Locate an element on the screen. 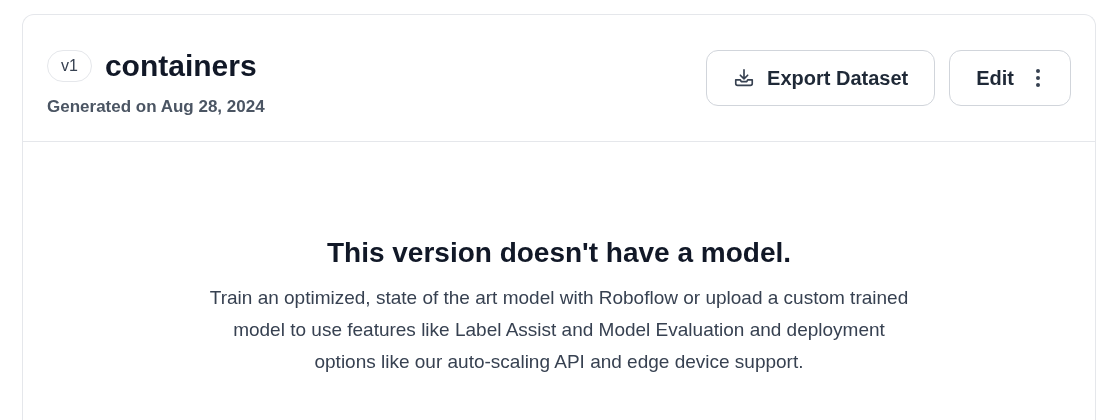 Image resolution: width=1120 pixels, height=420 pixels. version-title: containers is located at coordinates (180, 66).